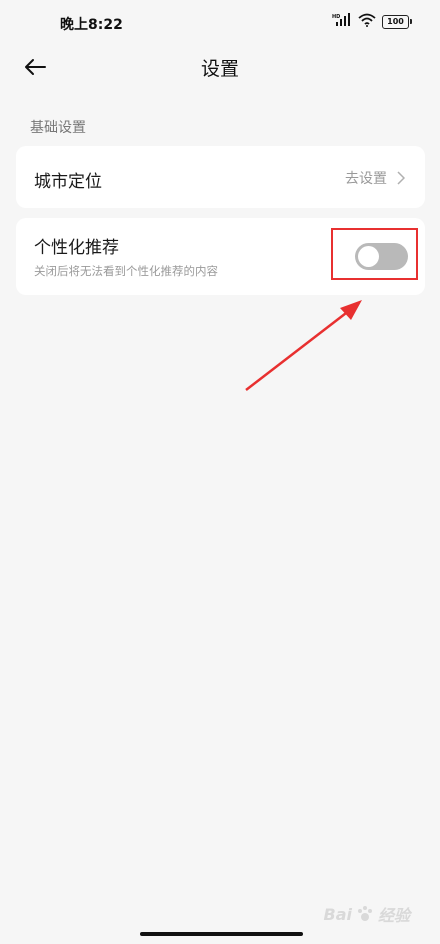 This screenshot has width=440, height=944. Describe the element at coordinates (303, 345) in the screenshot. I see `annotation-arrow-icon` at that location.